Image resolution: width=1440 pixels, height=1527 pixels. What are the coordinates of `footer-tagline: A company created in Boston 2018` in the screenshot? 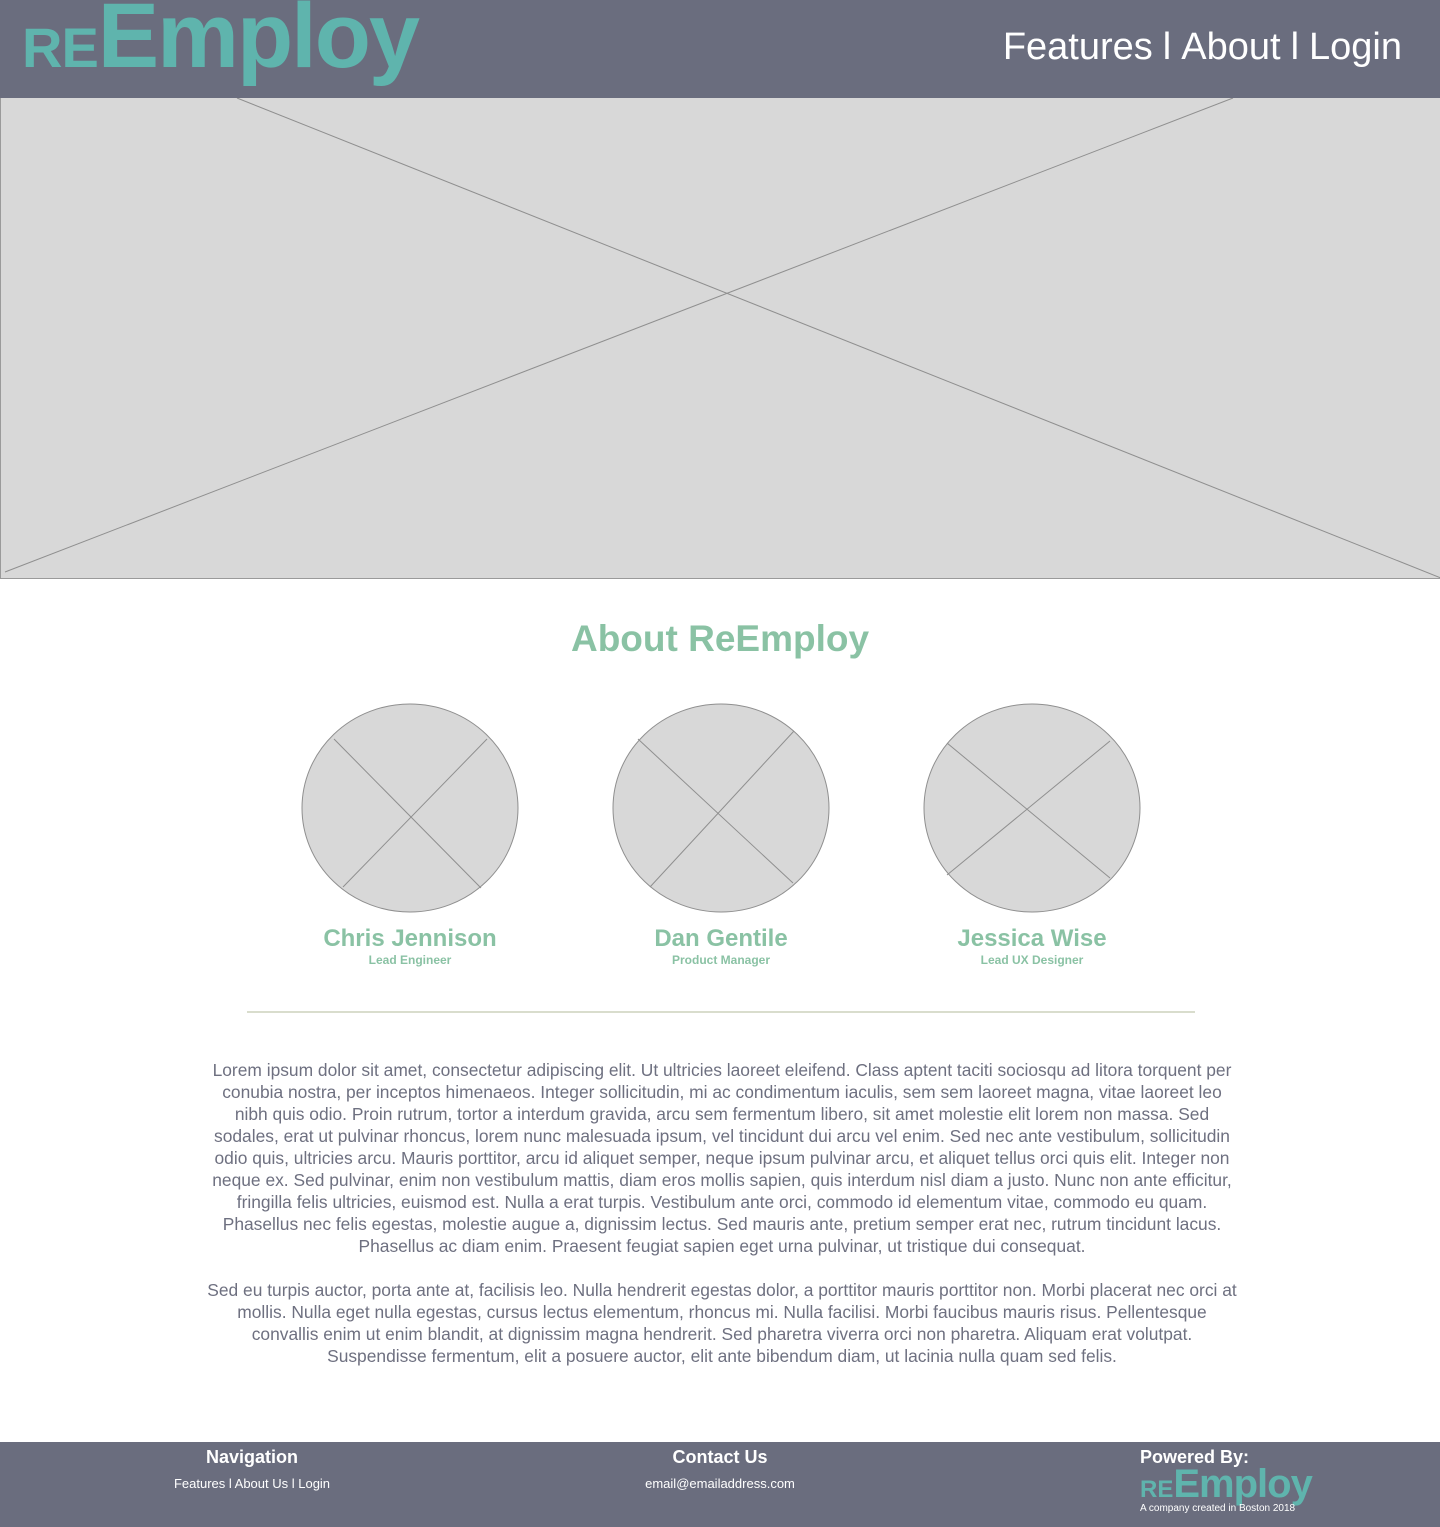 It's located at (1218, 1508).